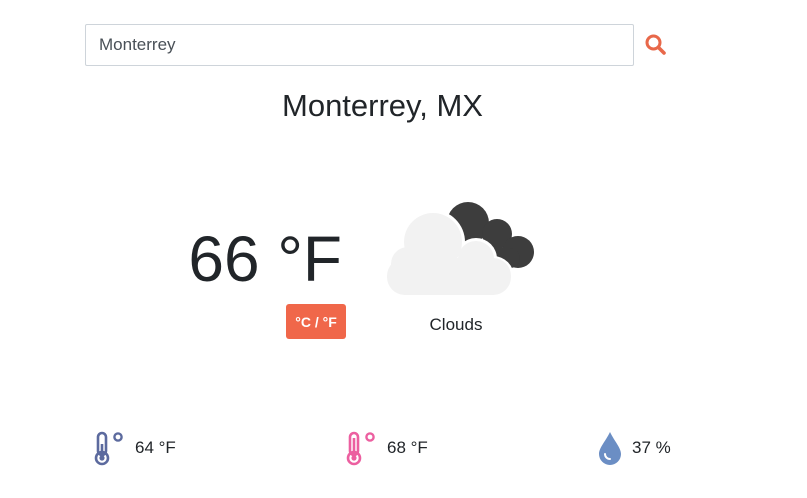 The height and width of the screenshot is (498, 807). What do you see at coordinates (134, 448) in the screenshot?
I see `min-temperature: 64 °F` at bounding box center [134, 448].